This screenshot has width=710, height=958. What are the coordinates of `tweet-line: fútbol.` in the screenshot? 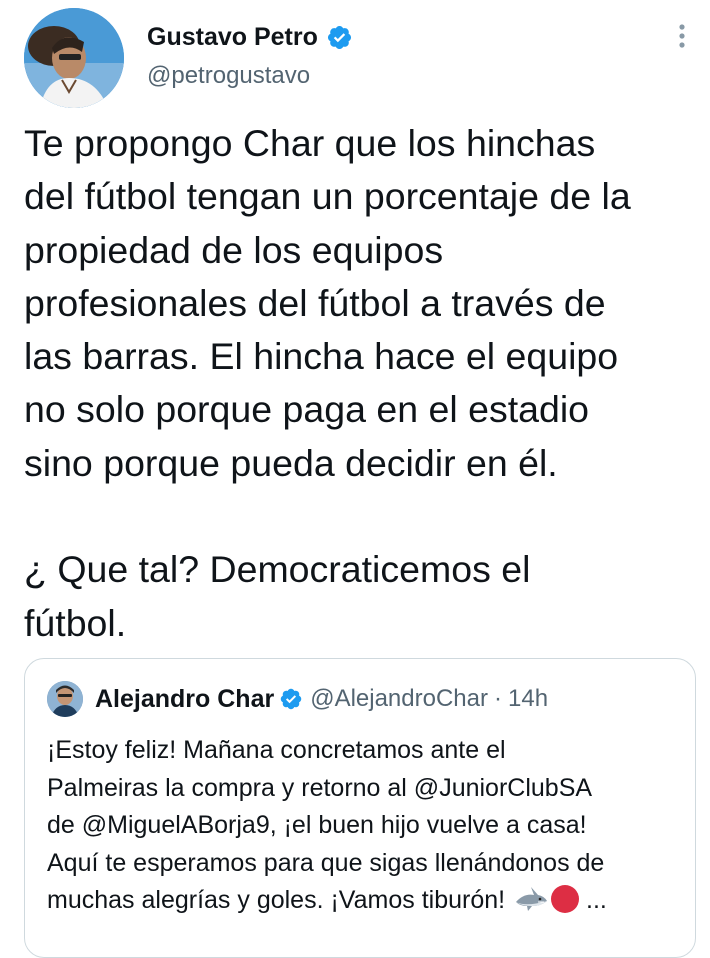 It's located at (75, 622).